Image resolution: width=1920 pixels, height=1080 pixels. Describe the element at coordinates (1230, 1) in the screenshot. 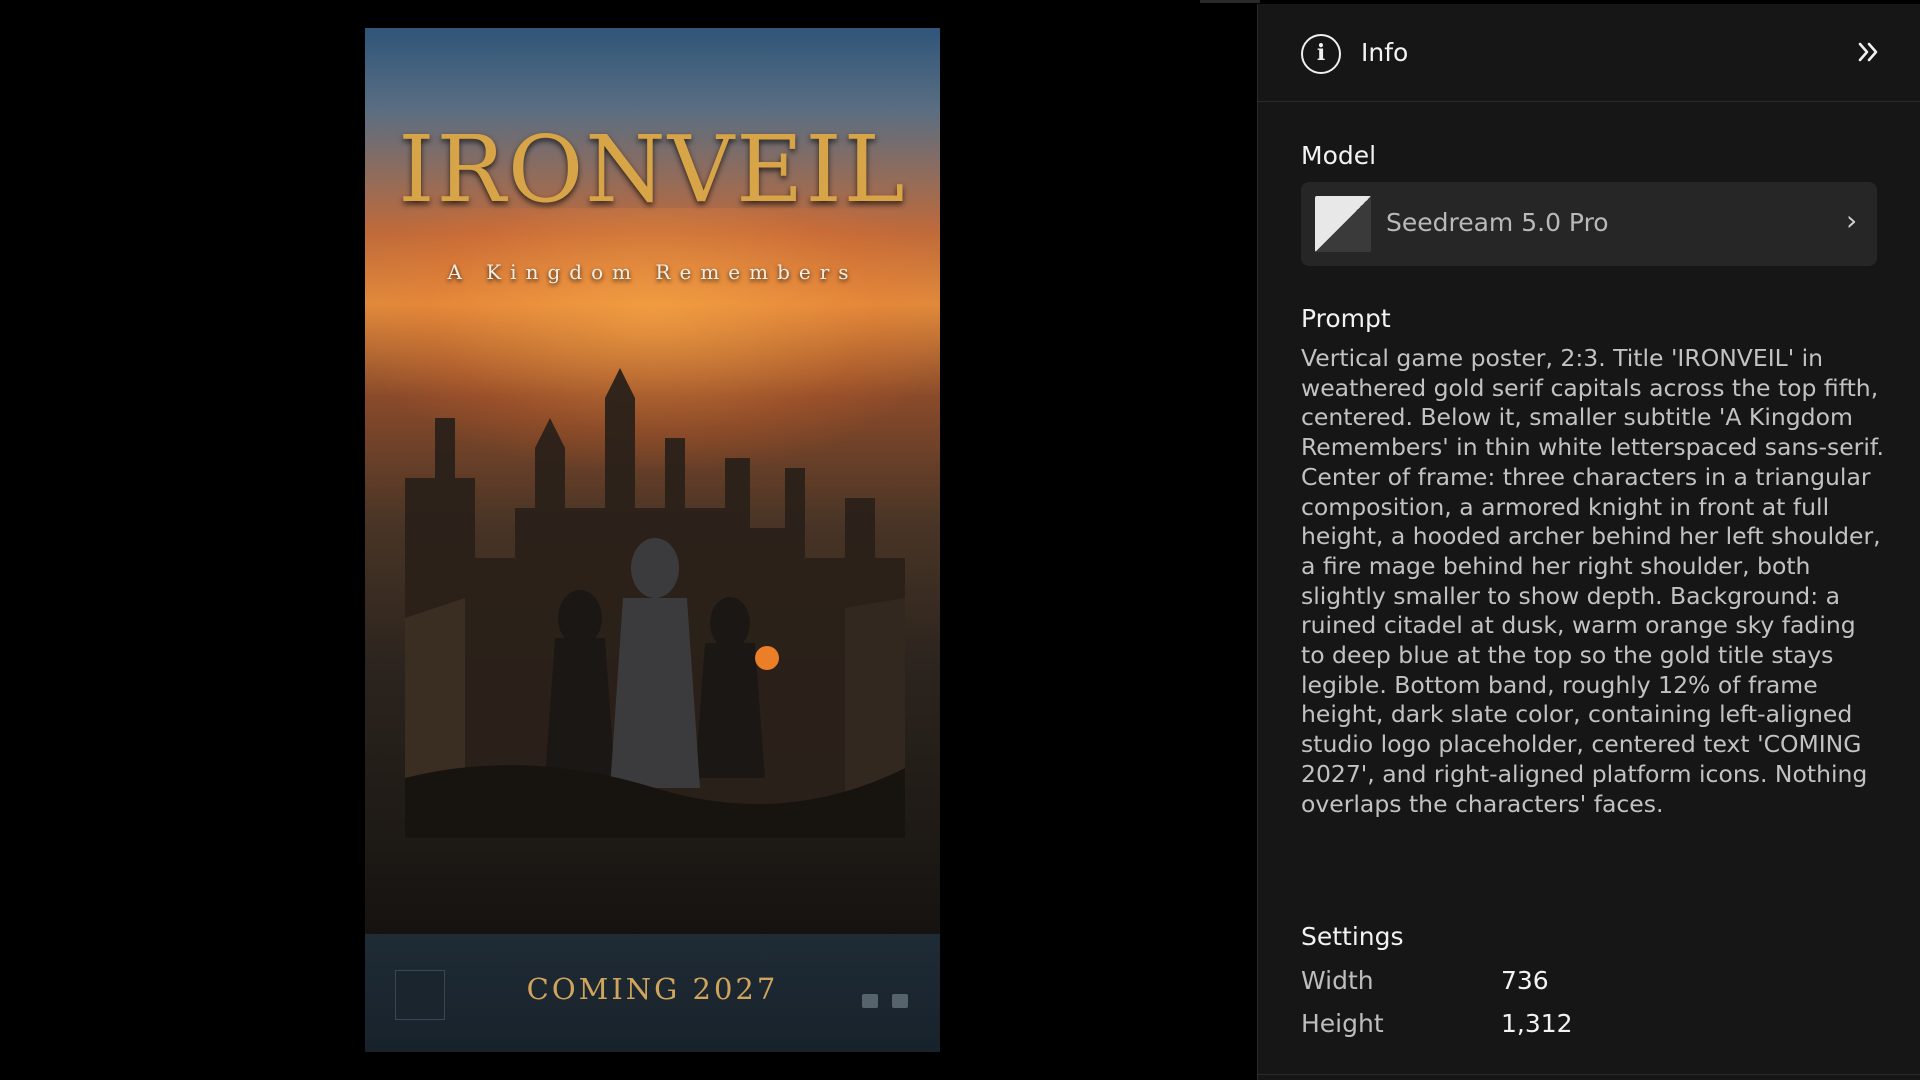

I see `top-divider` at that location.